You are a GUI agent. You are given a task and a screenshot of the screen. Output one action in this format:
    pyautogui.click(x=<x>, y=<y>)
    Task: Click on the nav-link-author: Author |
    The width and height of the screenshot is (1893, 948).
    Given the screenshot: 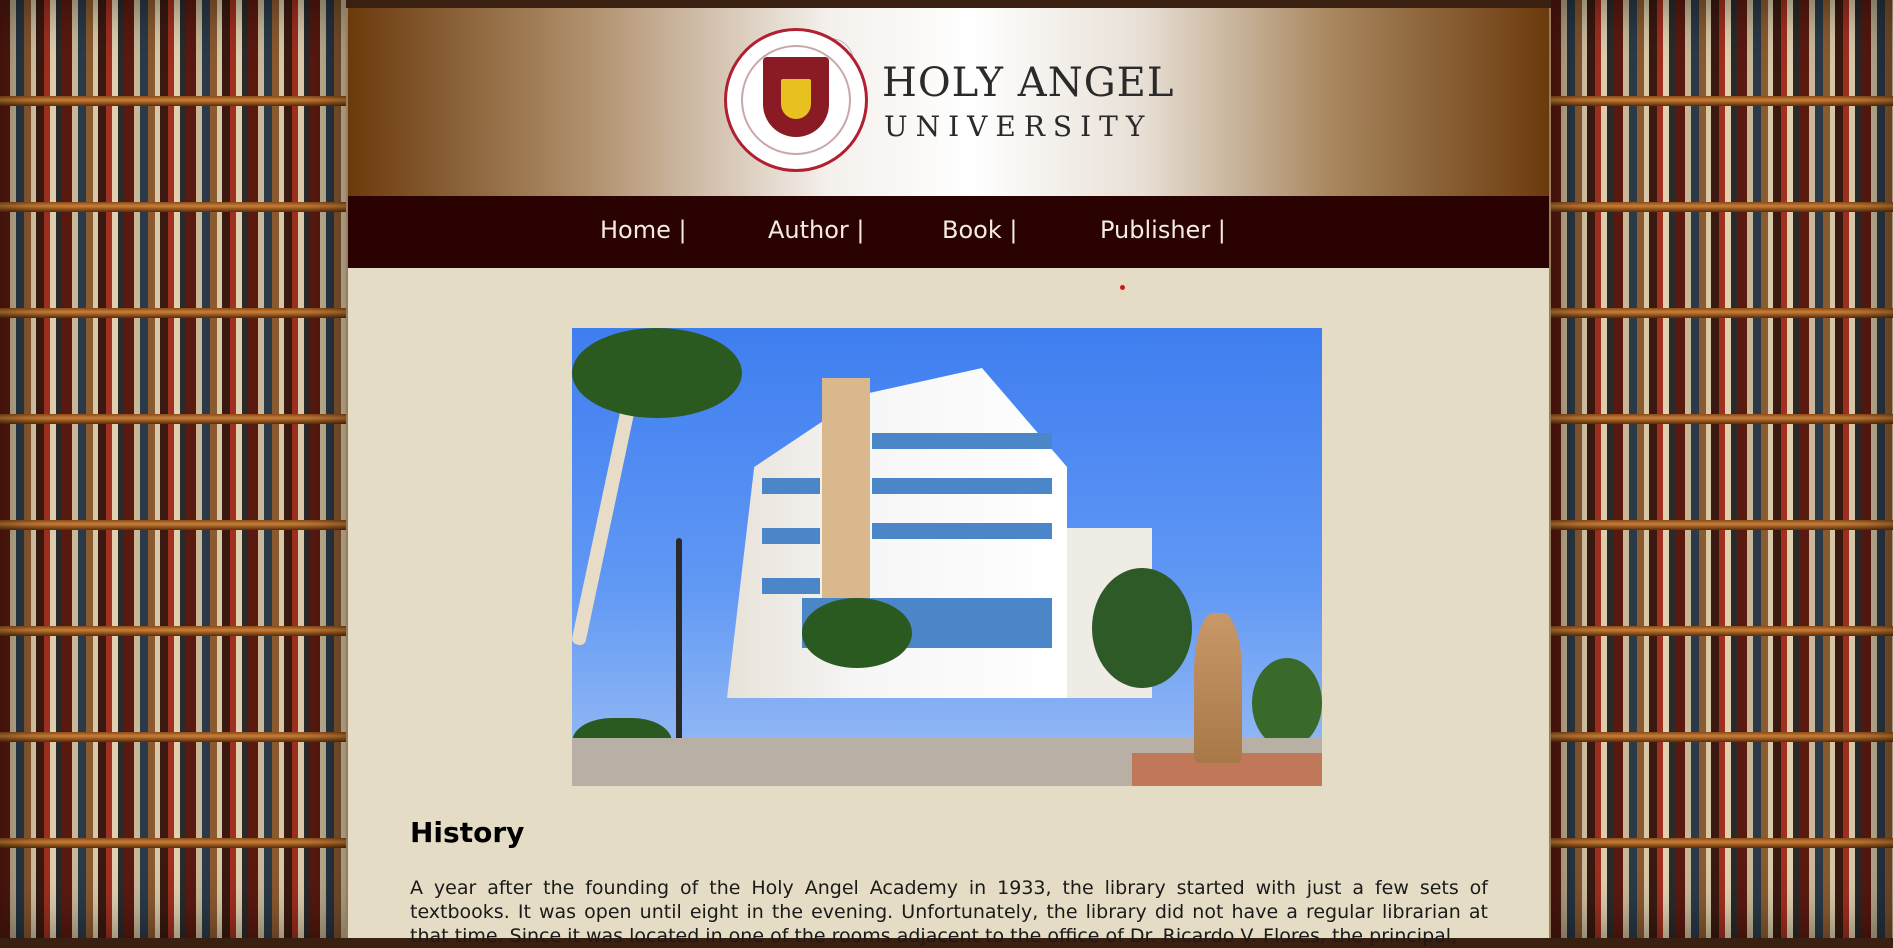 What is the action you would take?
    pyautogui.click(x=816, y=230)
    